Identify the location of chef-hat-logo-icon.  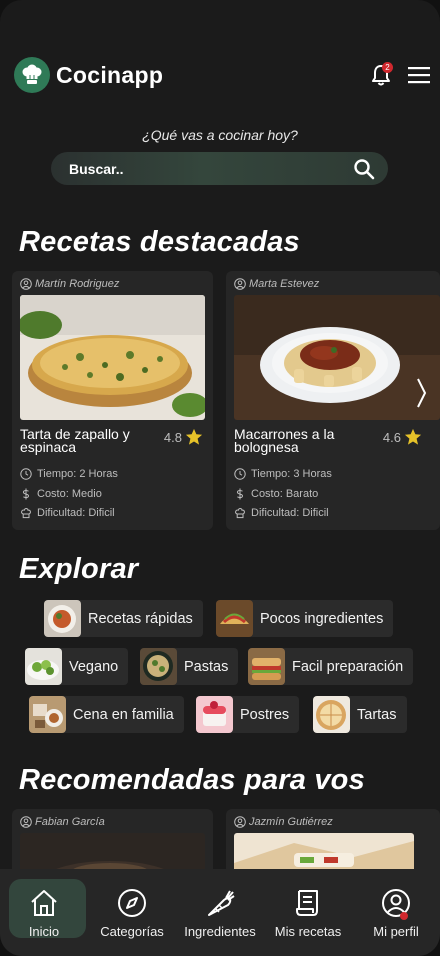
(32, 75).